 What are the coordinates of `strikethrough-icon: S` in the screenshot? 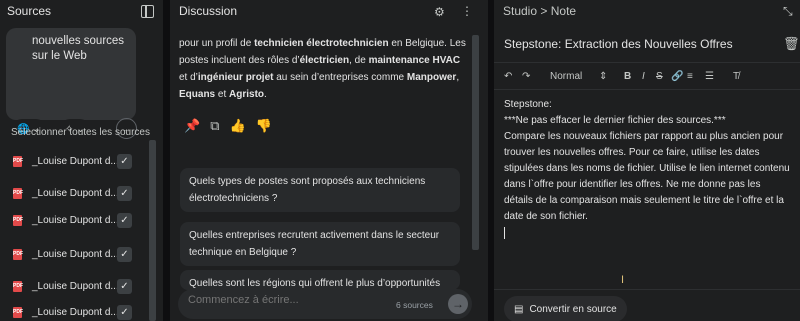 It's located at (659, 76).